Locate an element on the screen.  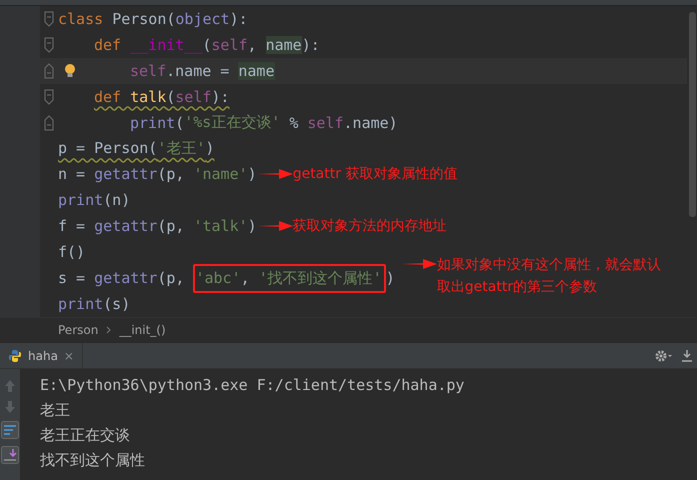
down-arrow-icon is located at coordinates (10, 407).